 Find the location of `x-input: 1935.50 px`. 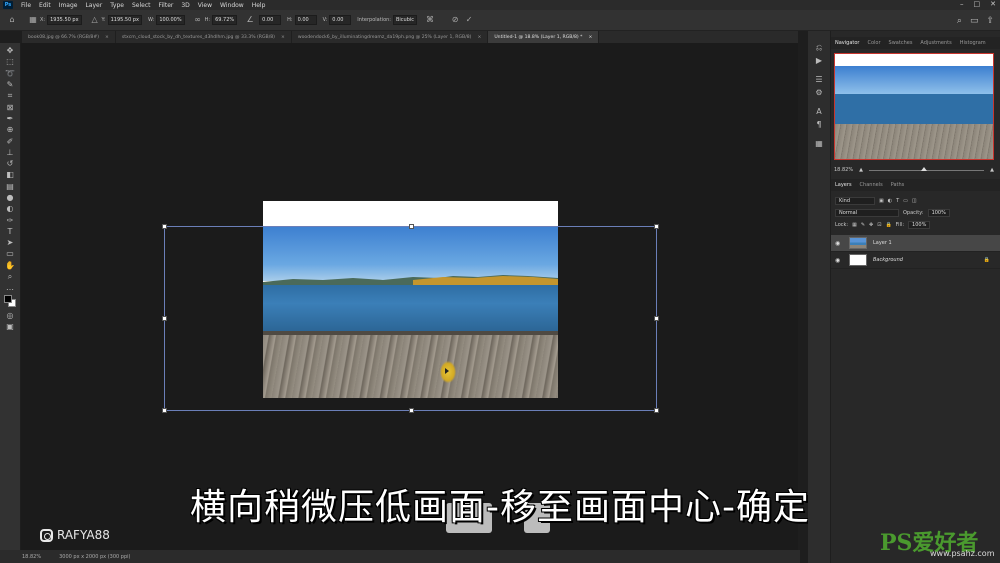

x-input: 1935.50 px is located at coordinates (64, 20).